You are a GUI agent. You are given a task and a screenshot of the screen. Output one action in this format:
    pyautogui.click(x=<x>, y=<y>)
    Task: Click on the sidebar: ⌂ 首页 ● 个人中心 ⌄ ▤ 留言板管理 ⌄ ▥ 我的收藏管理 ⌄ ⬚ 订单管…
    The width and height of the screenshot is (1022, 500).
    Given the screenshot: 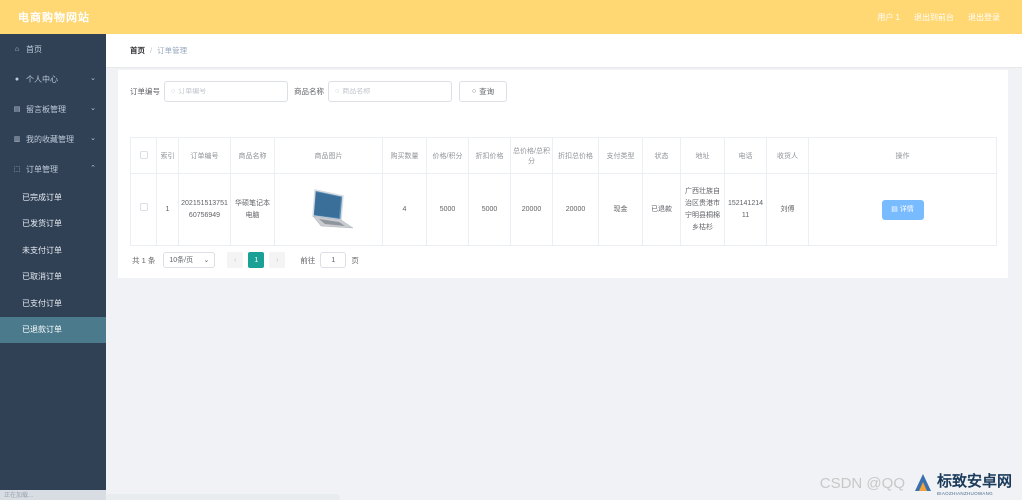 What is the action you would take?
    pyautogui.click(x=53, y=267)
    